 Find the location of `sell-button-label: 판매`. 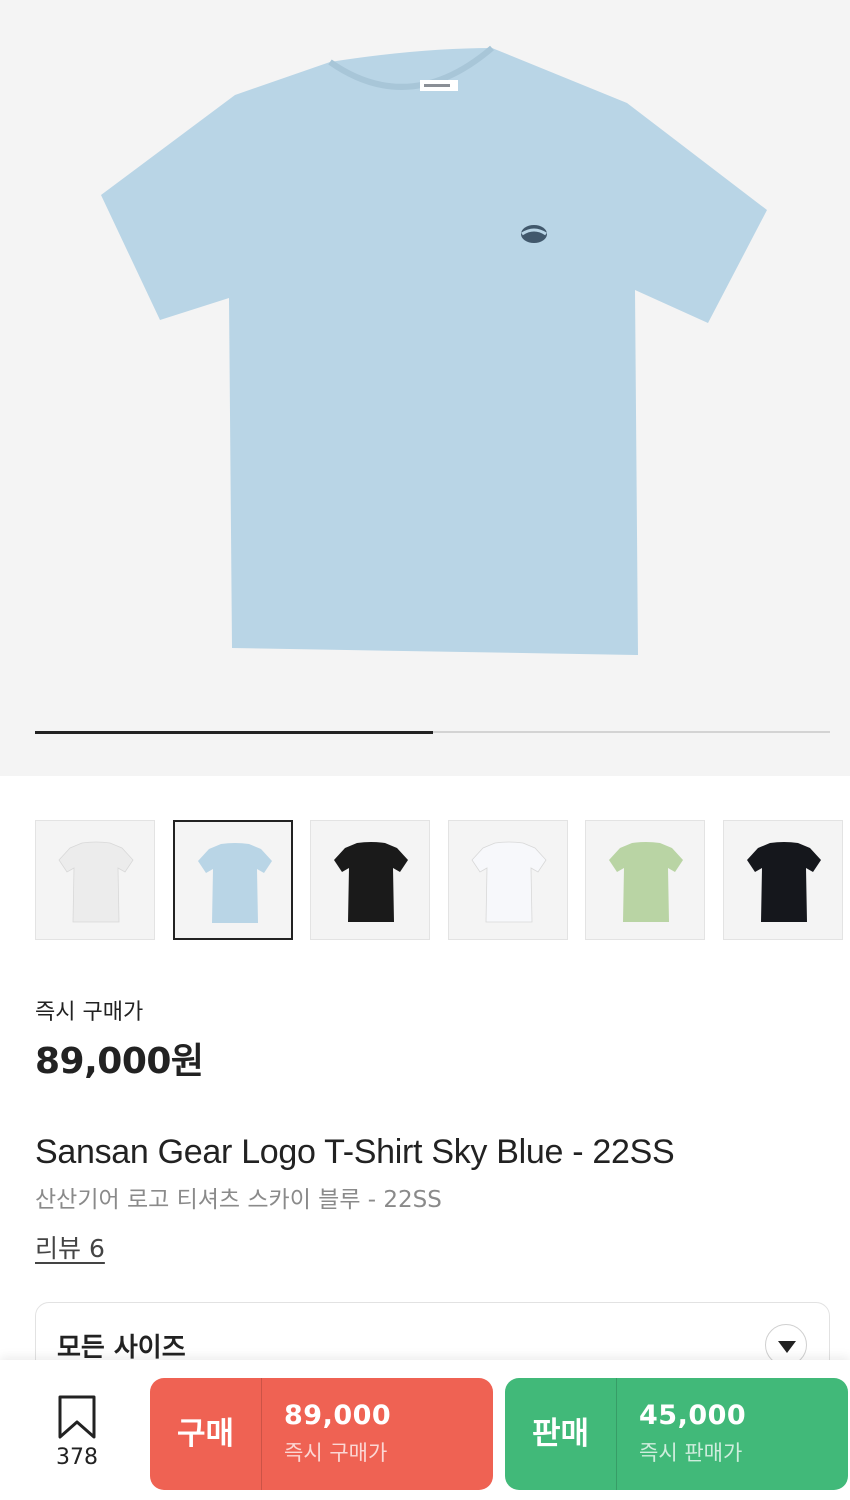

sell-button-label: 판매 is located at coordinates (560, 1434).